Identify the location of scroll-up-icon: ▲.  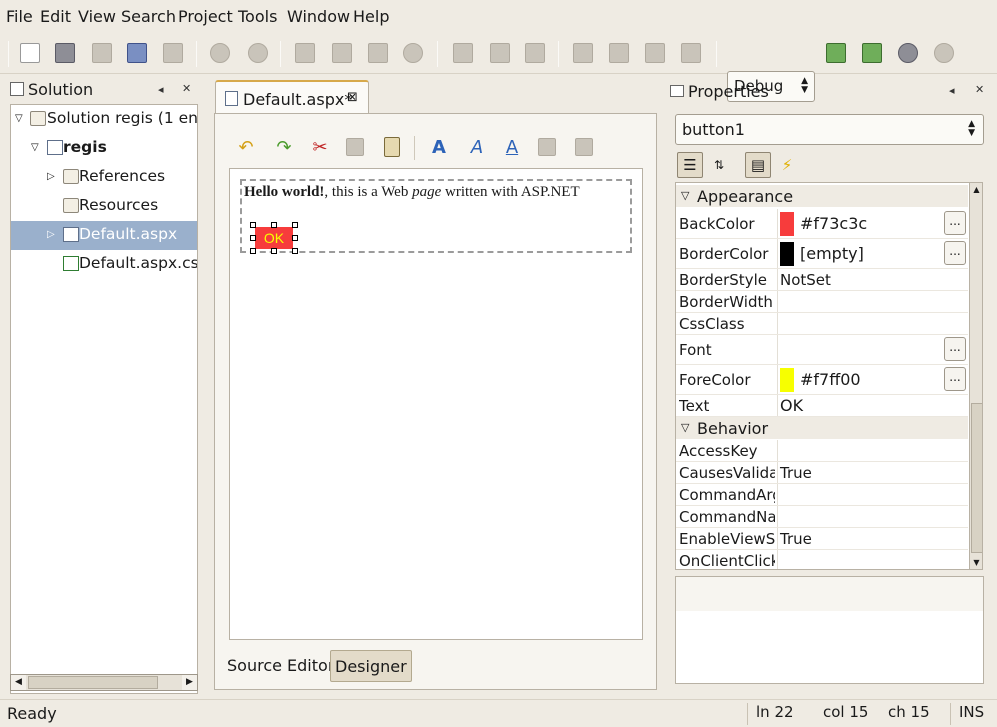
(976, 189).